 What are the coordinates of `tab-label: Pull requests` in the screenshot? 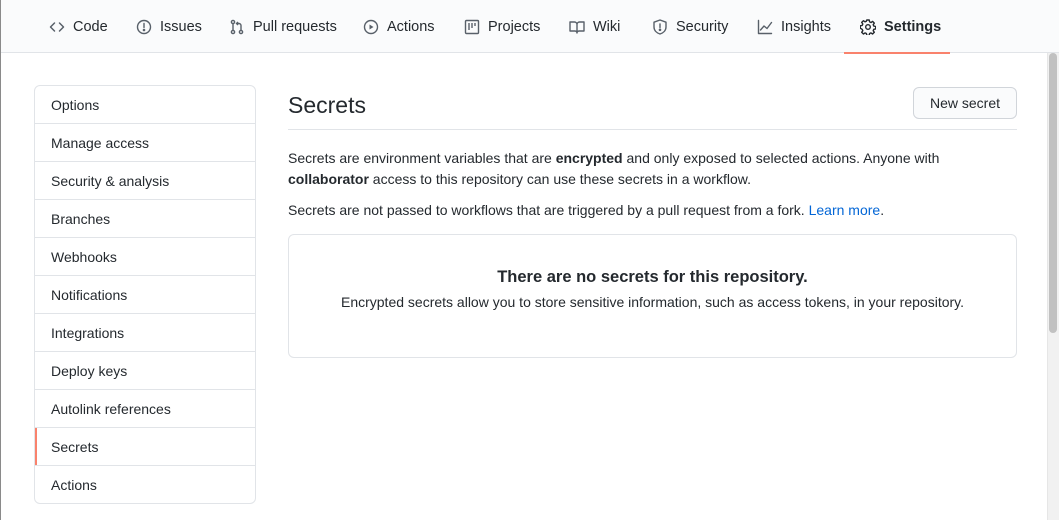 It's located at (295, 26).